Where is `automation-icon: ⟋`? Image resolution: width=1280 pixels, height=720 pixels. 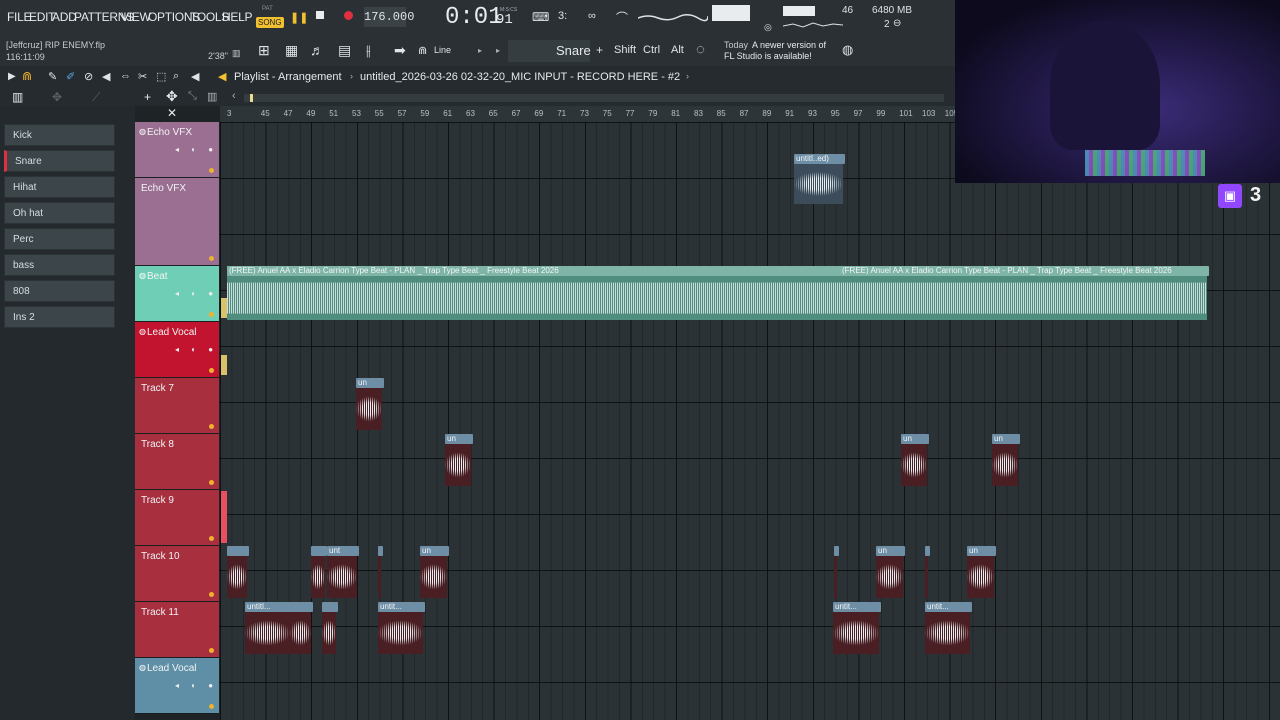
automation-icon: ⟋ is located at coordinates (96, 97).